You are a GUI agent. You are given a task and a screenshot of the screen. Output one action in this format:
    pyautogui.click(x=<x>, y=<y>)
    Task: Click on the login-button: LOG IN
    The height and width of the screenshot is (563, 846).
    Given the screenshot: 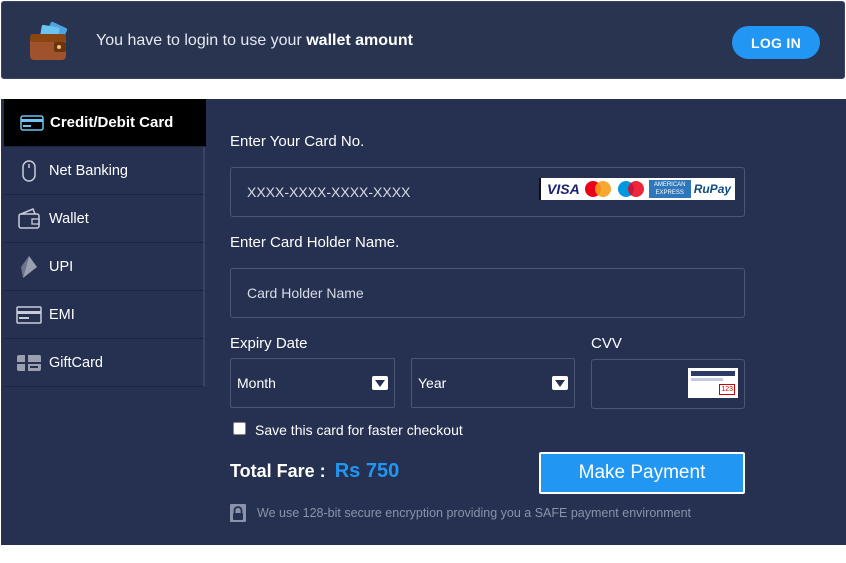 What is the action you would take?
    pyautogui.click(x=776, y=42)
    